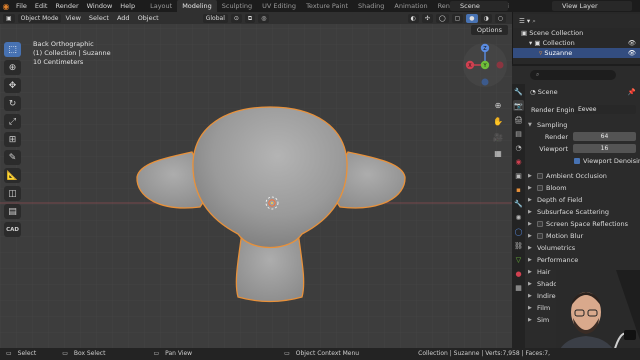 The height and width of the screenshot is (360, 640). What do you see at coordinates (12, 175) in the screenshot?
I see `measure-tool-icon: 📐` at bounding box center [12, 175].